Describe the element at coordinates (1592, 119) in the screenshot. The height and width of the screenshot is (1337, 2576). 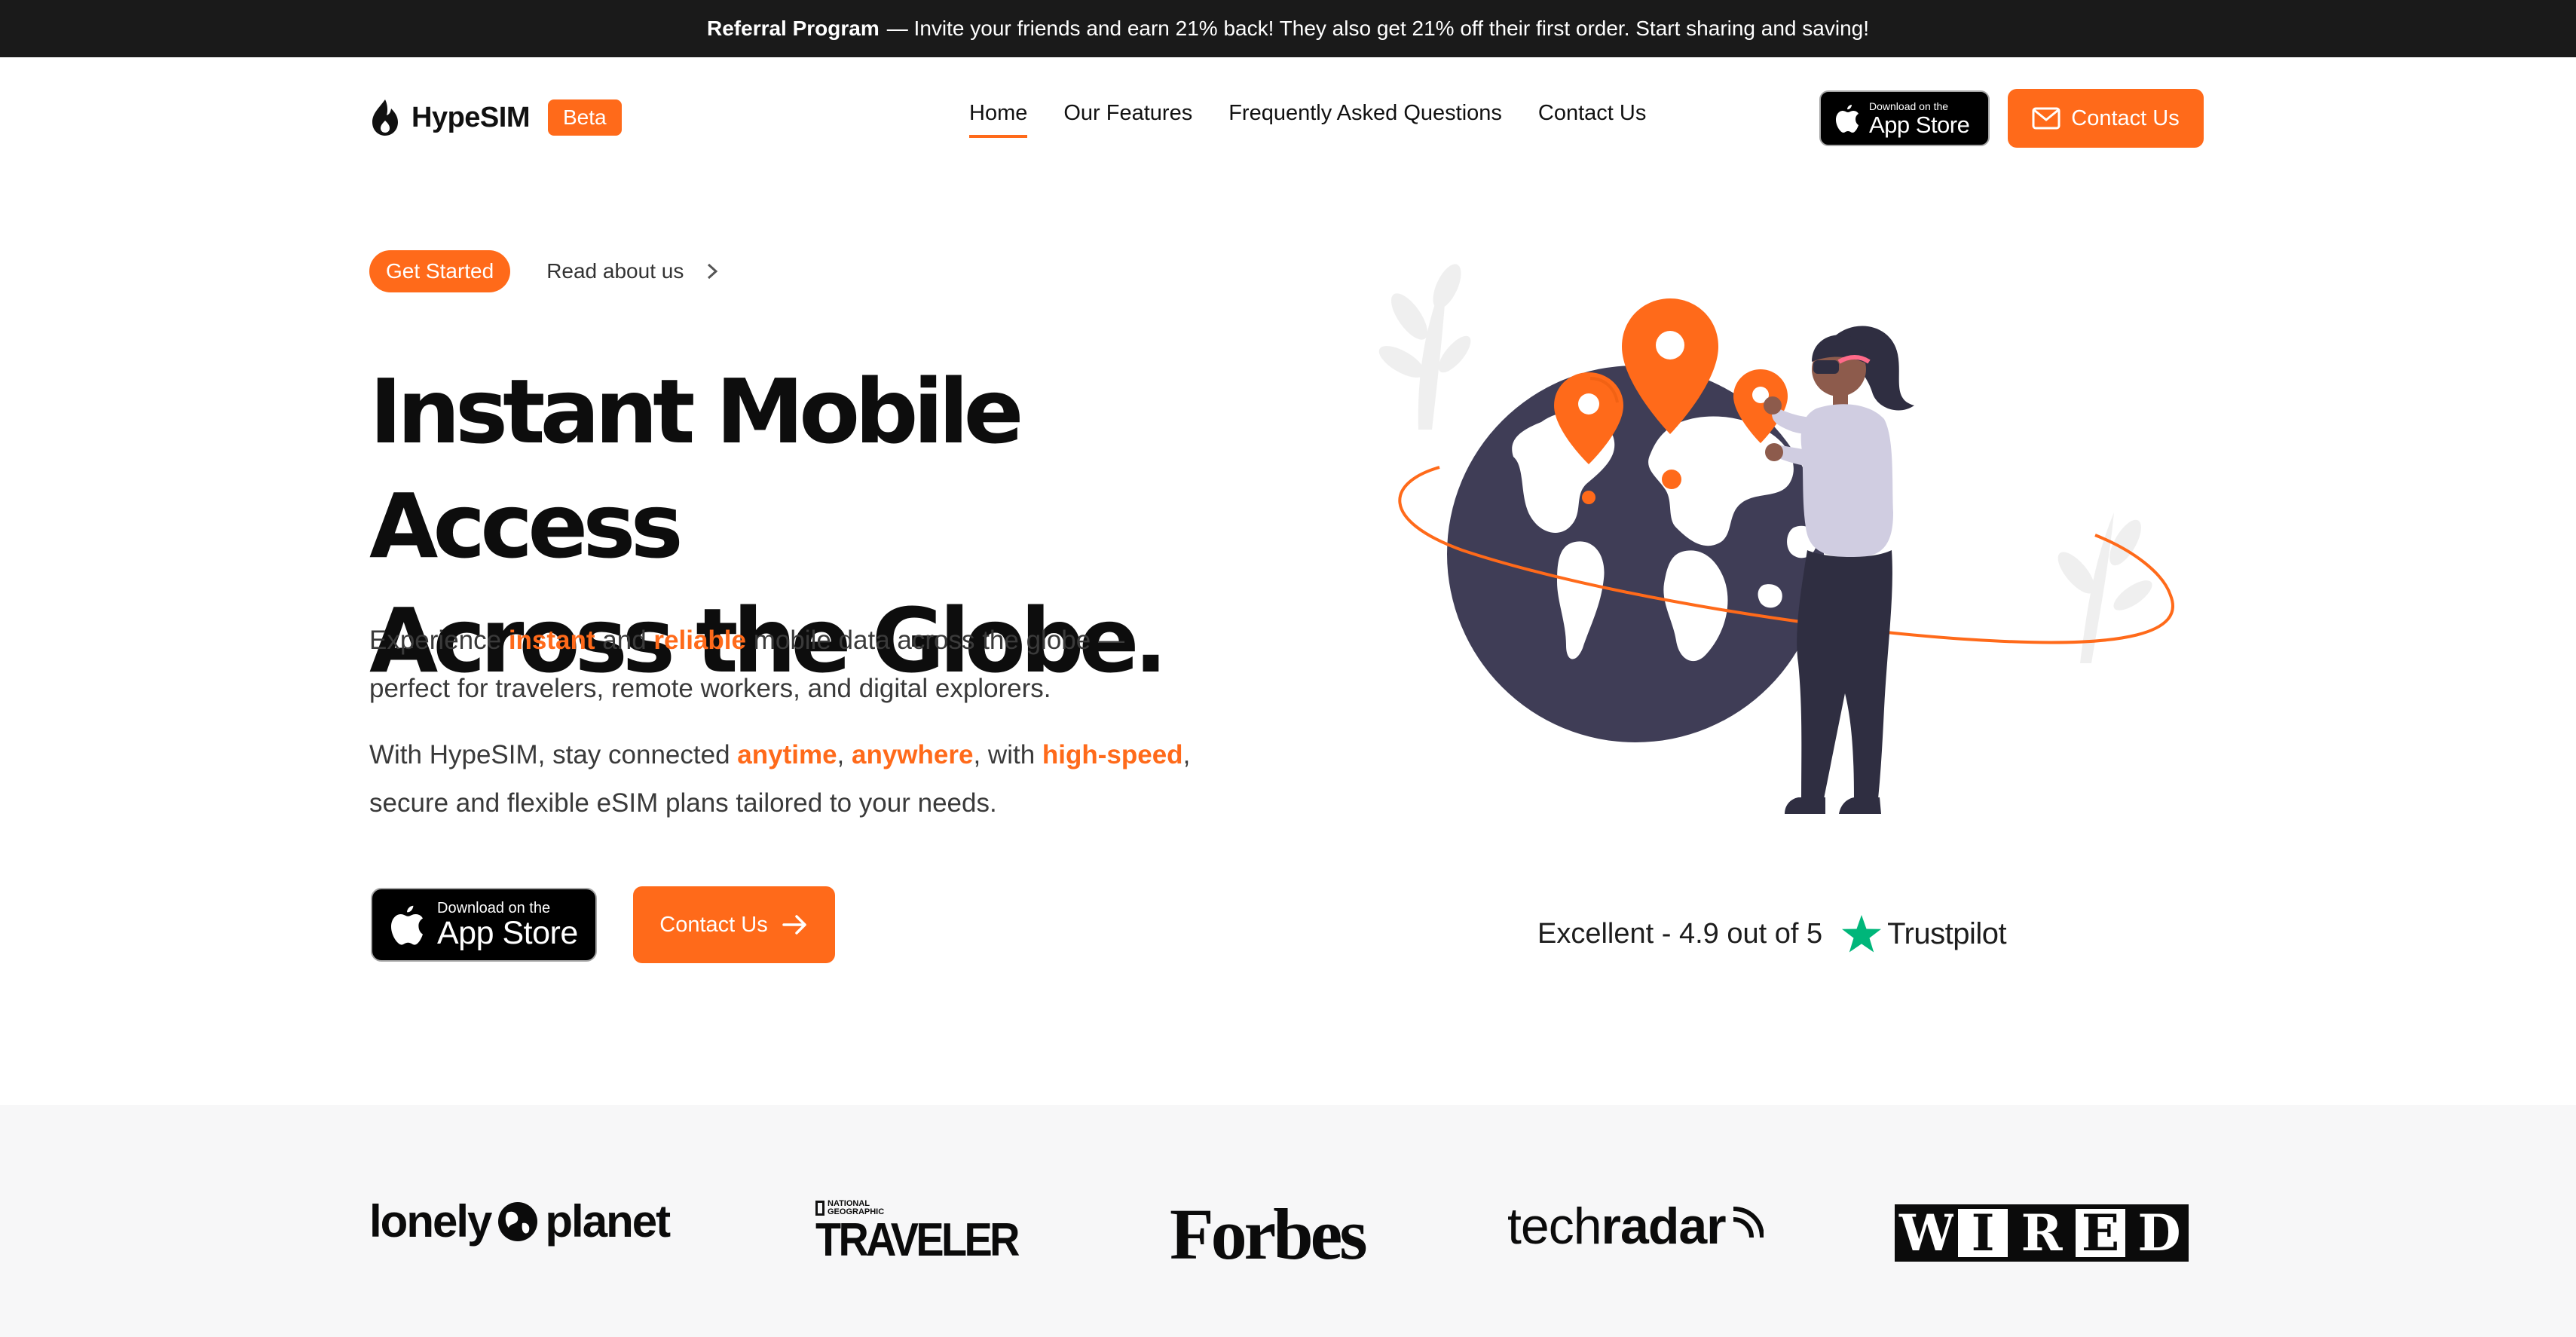
I see `nav-contact-us: Contact Us` at that location.